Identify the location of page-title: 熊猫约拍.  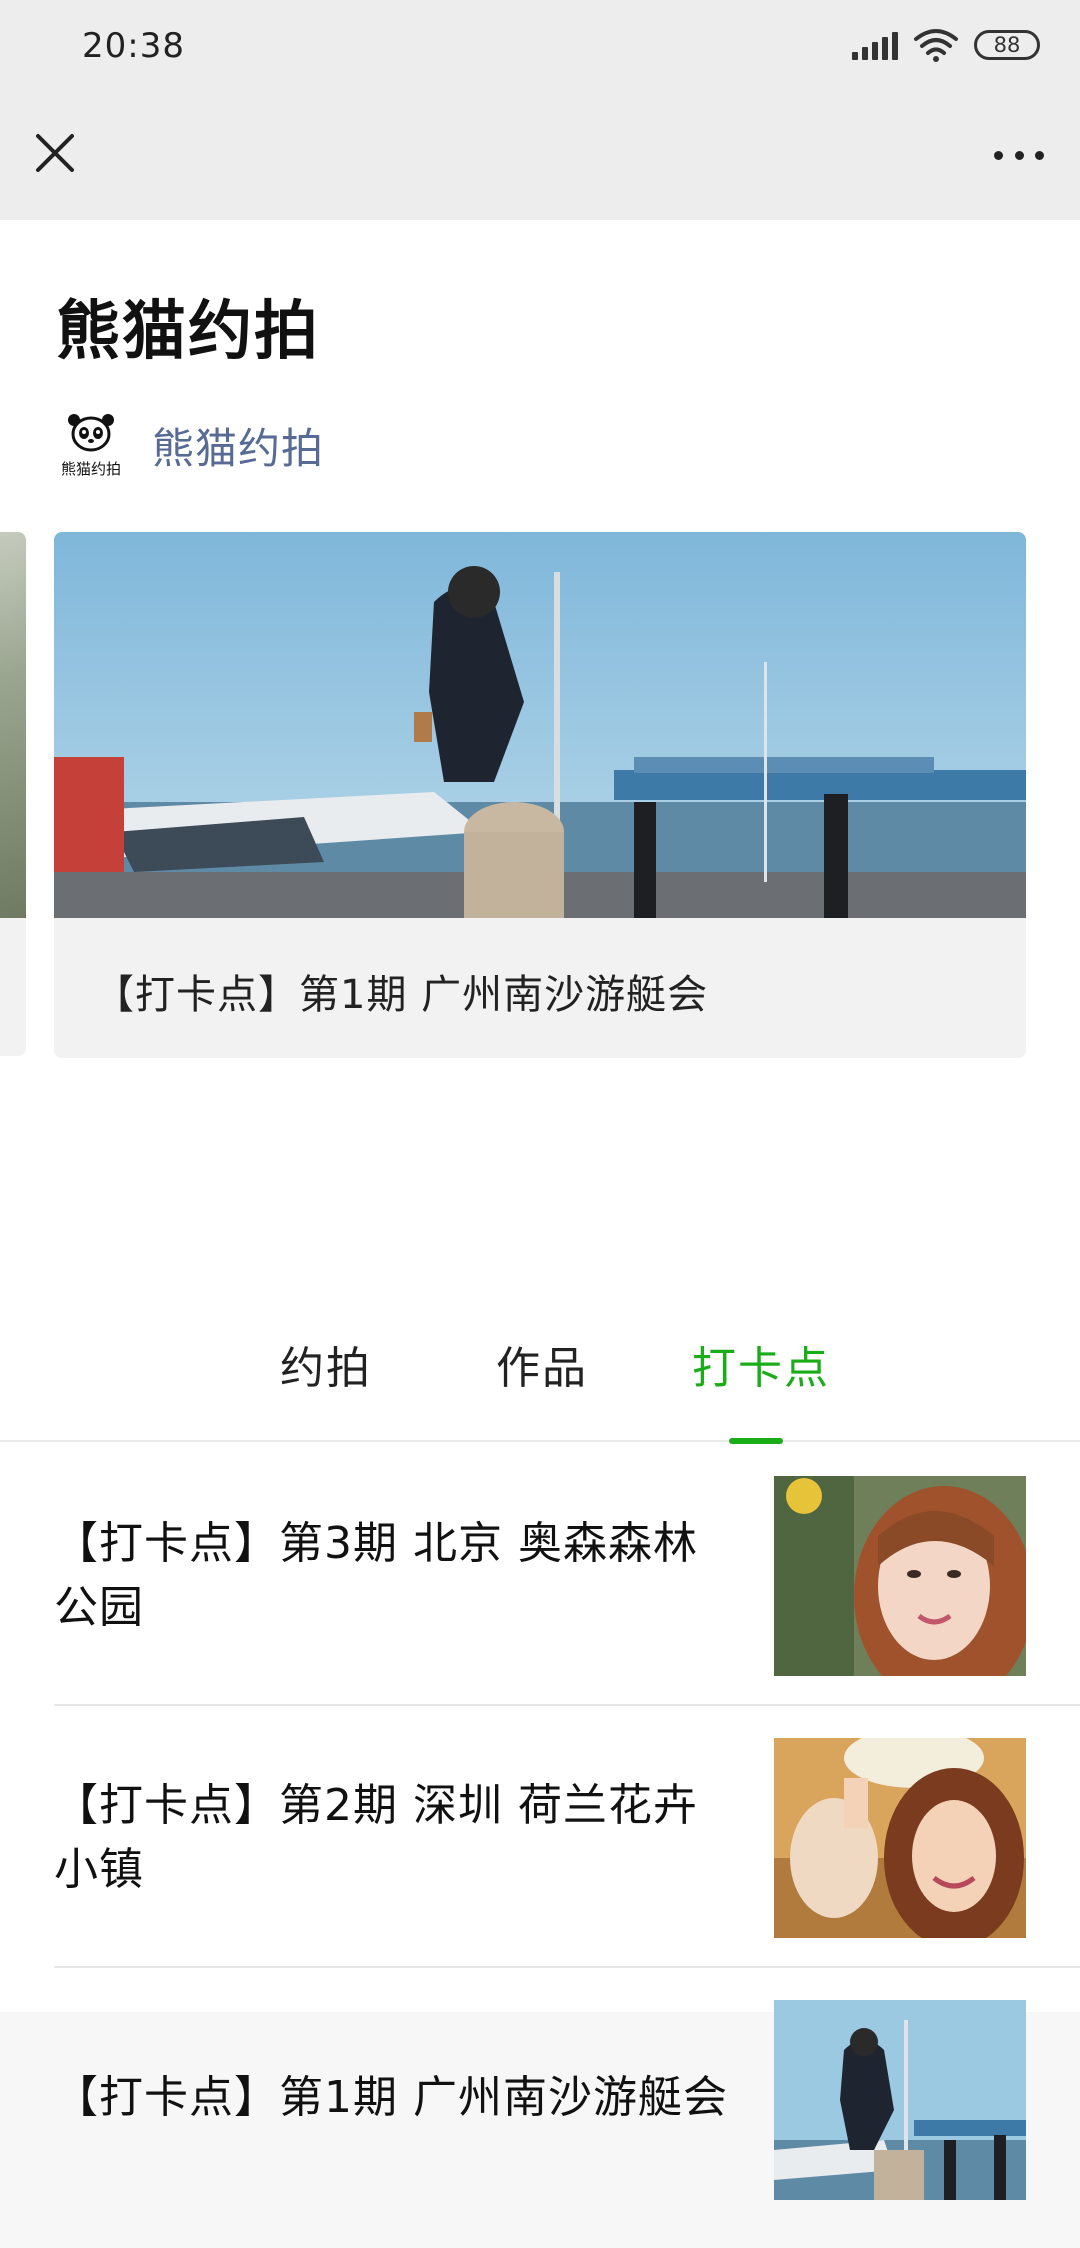
(188, 332).